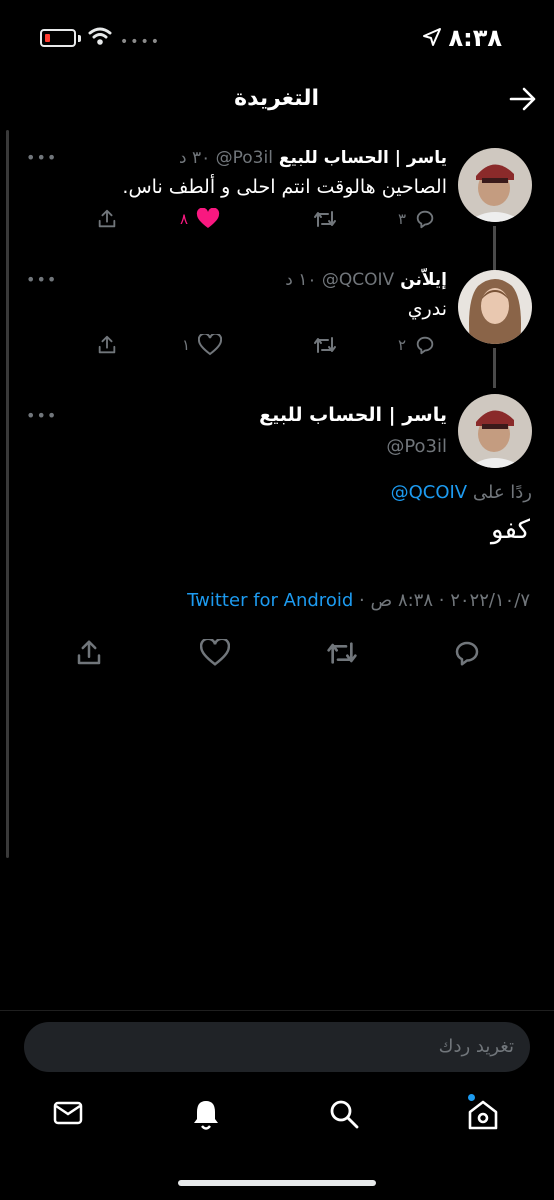 The height and width of the screenshot is (1200, 554). I want to click on like-button: ٨, so click(200, 219).